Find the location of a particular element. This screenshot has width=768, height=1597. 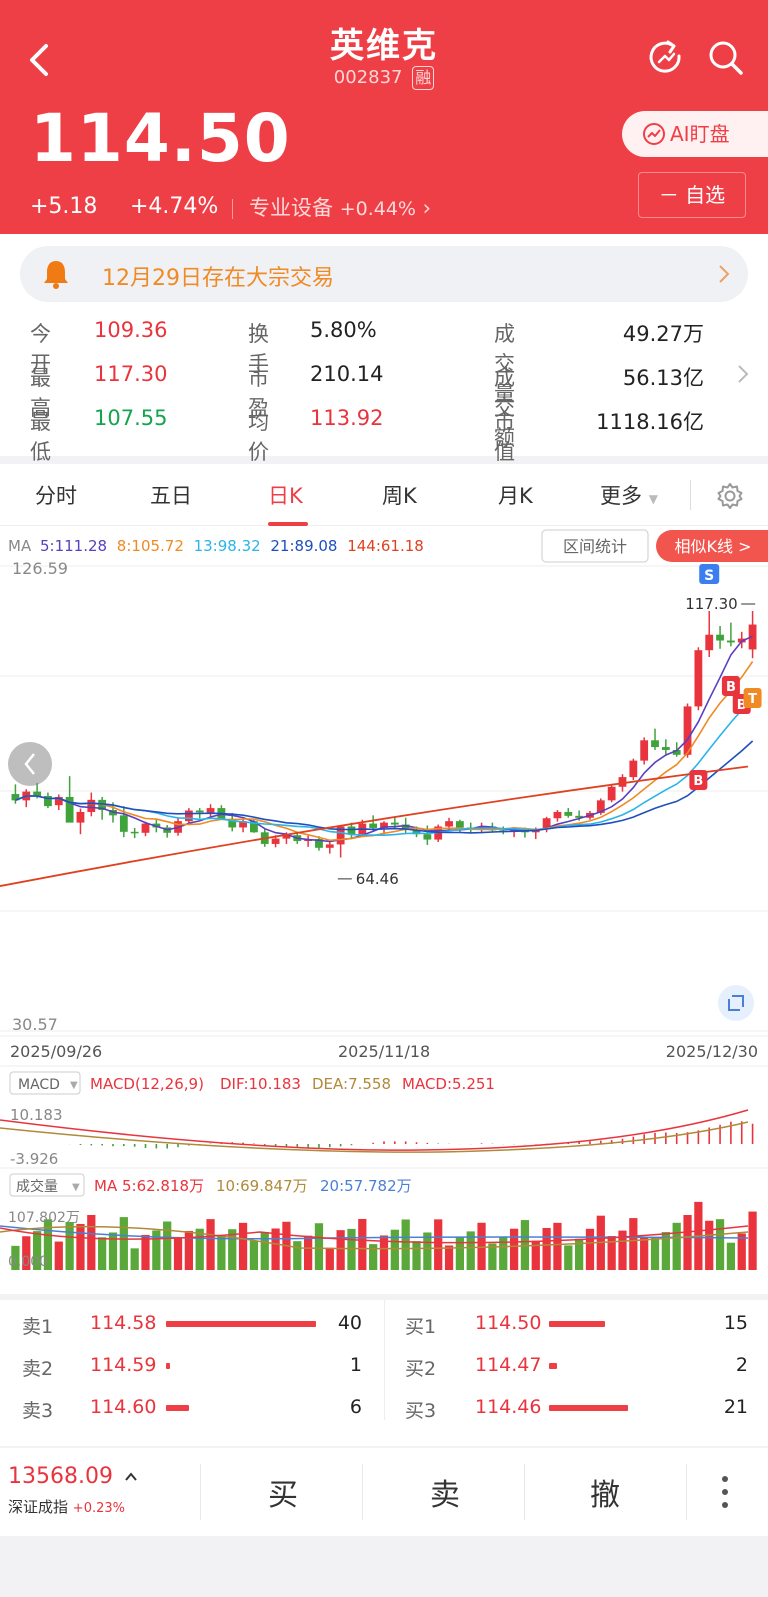

industry-link: 专业设备 +0.44% › is located at coordinates (331, 207).